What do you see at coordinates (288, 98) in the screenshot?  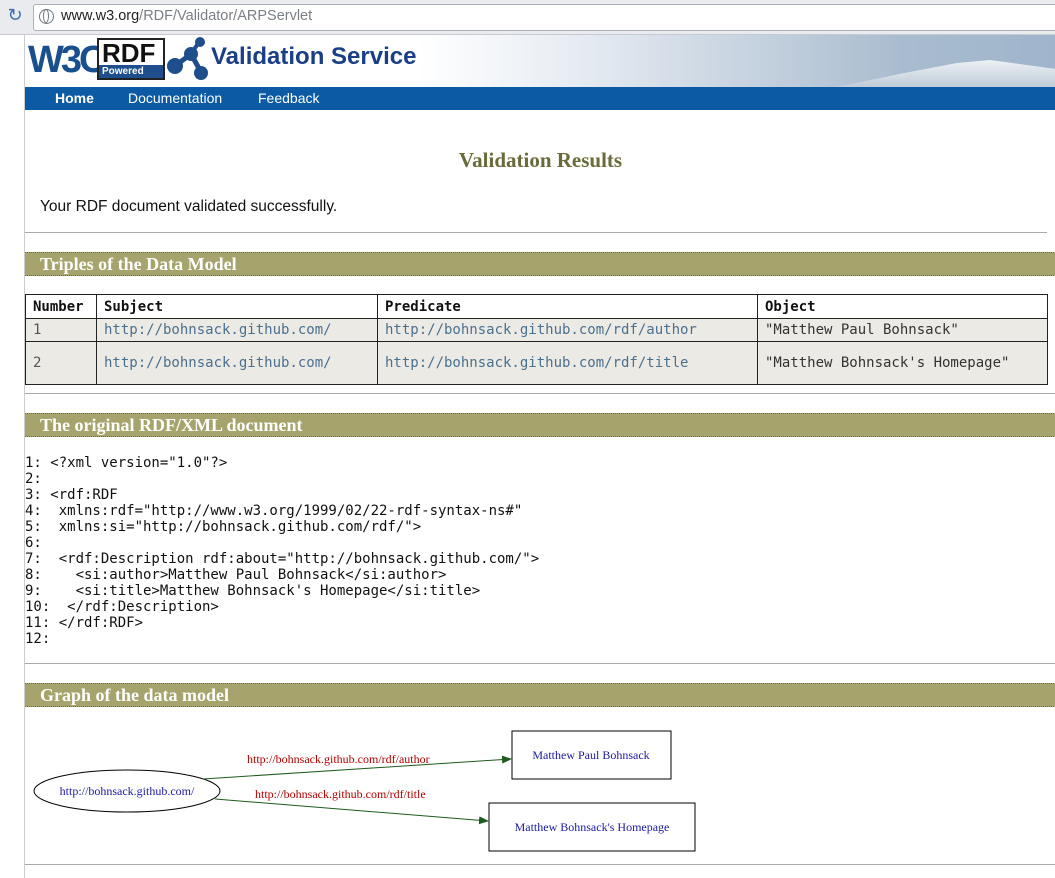 I see `nav-feedback: Feedback` at bounding box center [288, 98].